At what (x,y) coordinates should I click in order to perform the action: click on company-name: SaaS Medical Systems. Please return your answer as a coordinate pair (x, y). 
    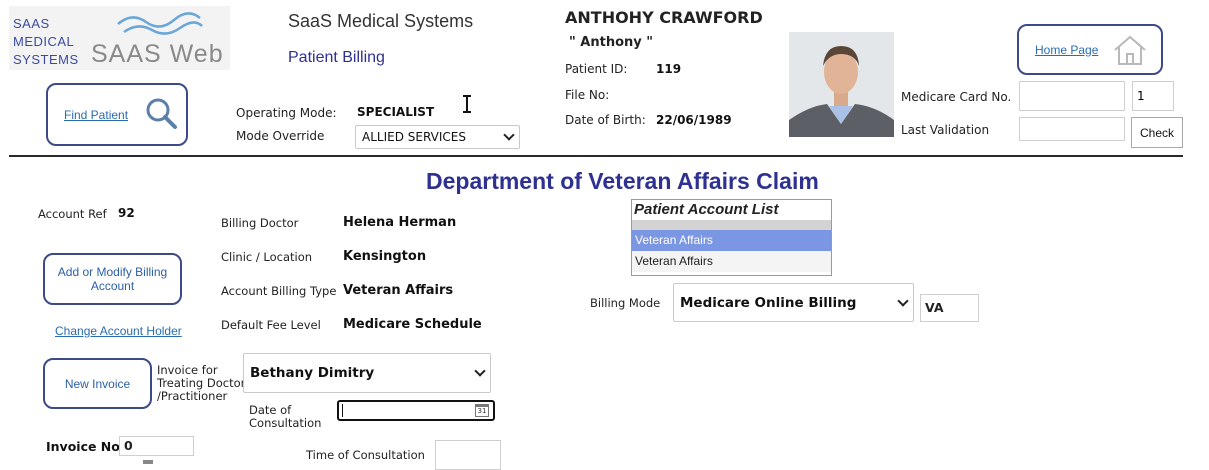
    Looking at the image, I should click on (381, 21).